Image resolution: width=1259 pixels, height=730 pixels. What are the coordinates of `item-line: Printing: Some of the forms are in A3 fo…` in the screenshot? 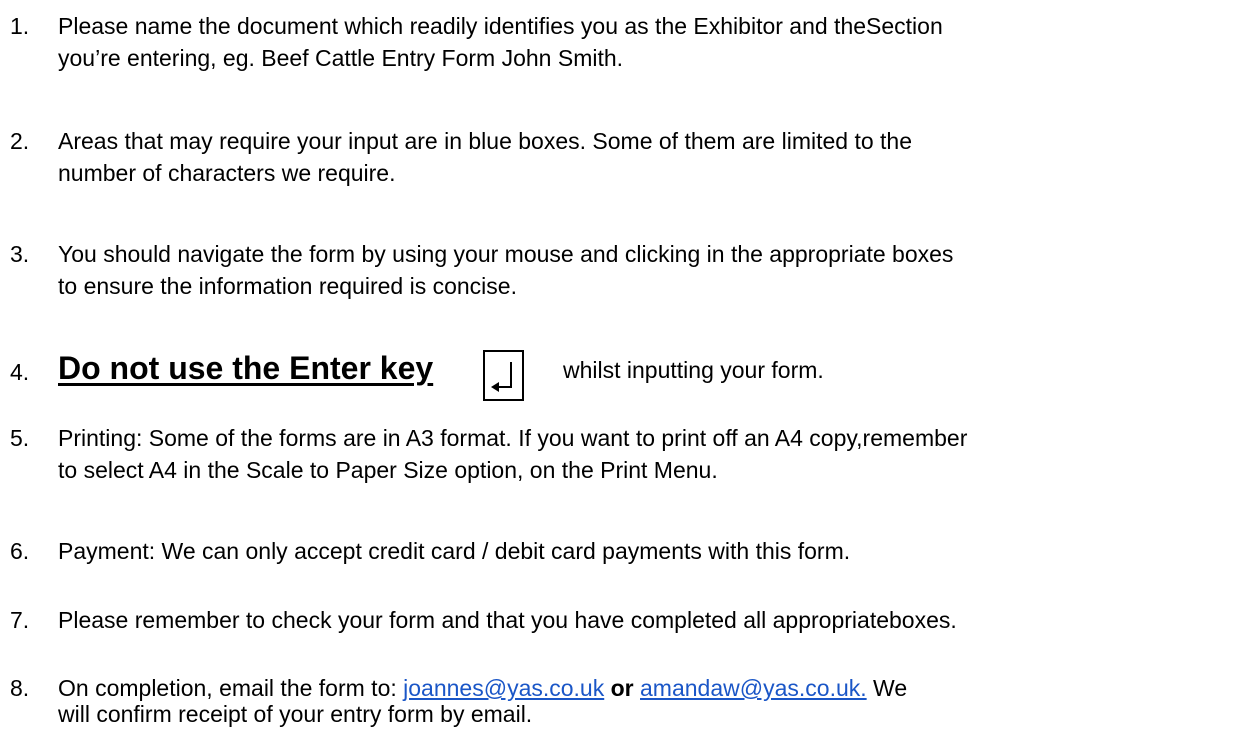 It's located at (513, 438).